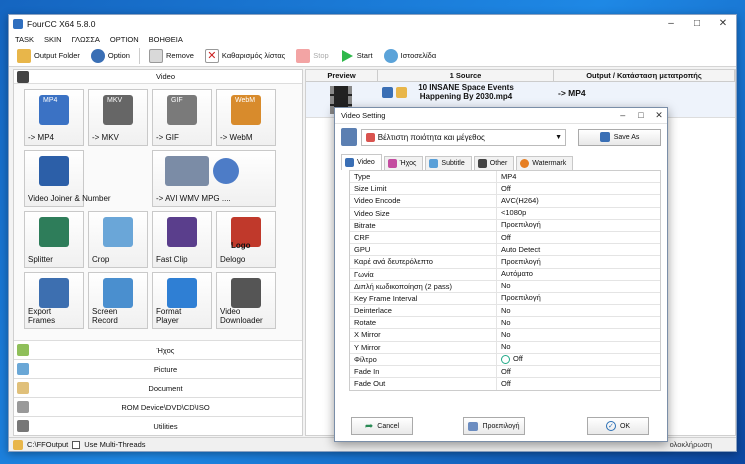  Describe the element at coordinates (505, 238) in the screenshot. I see `property-row: CRF Off` at that location.